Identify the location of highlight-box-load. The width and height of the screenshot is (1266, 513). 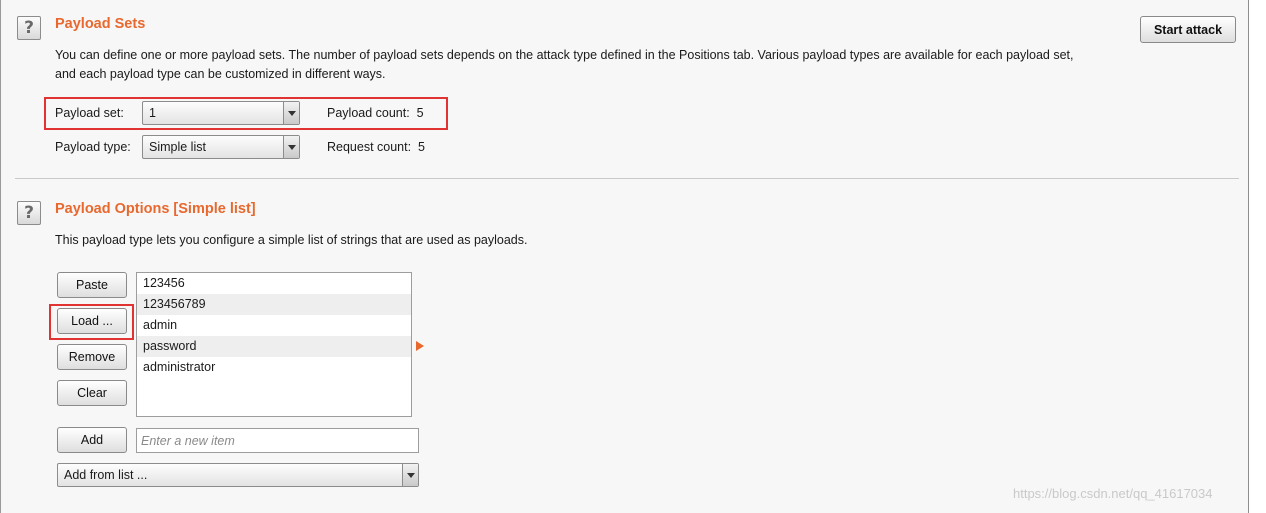
(91, 322).